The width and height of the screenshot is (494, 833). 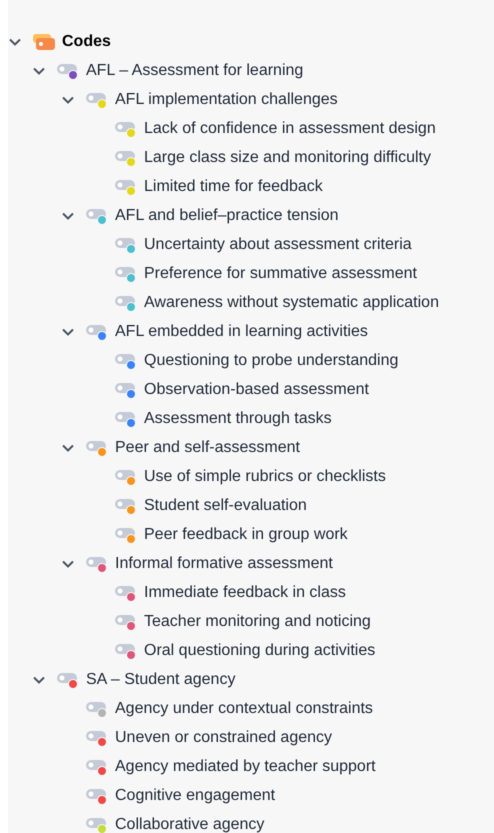 I want to click on folder-icon, so click(x=44, y=42).